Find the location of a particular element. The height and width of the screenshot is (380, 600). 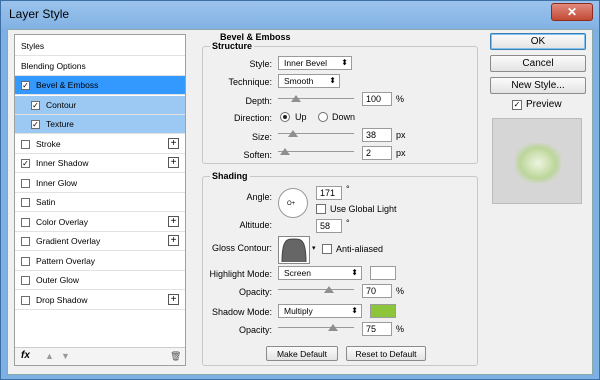

depth-slider-thumb is located at coordinates (296, 98).